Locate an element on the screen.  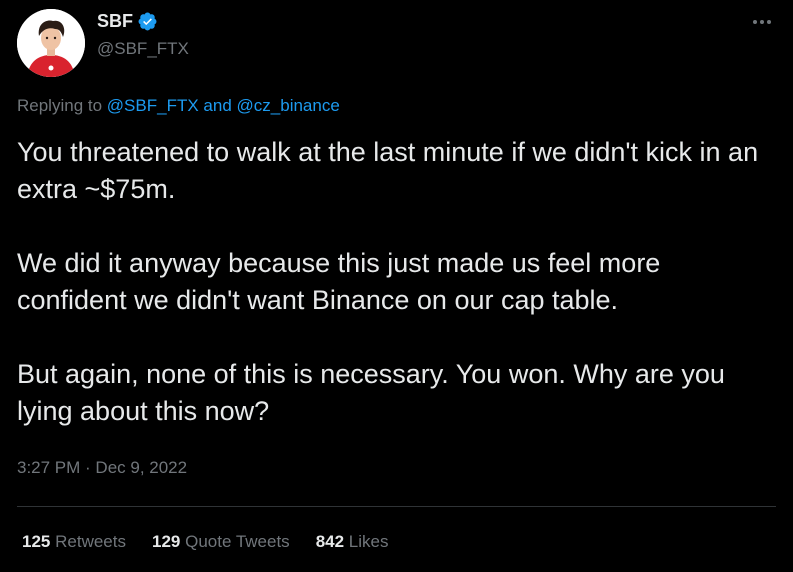
user-handle: @SBF_FTX is located at coordinates (143, 49).